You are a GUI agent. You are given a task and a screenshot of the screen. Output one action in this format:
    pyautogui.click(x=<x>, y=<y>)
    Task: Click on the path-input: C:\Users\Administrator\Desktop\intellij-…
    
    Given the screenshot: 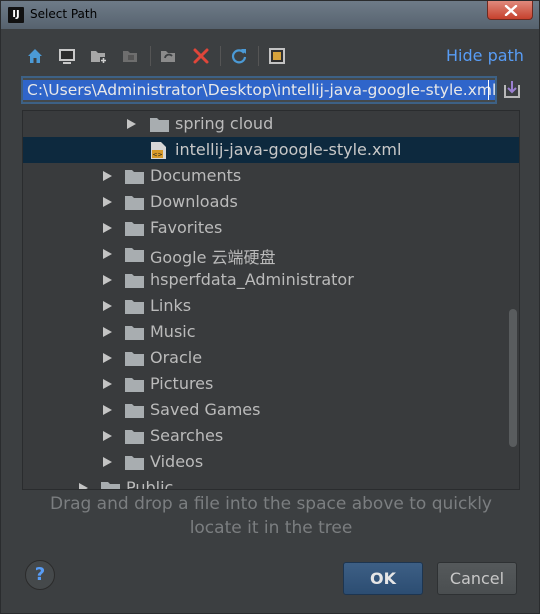 What is the action you would take?
    pyautogui.click(x=259, y=90)
    